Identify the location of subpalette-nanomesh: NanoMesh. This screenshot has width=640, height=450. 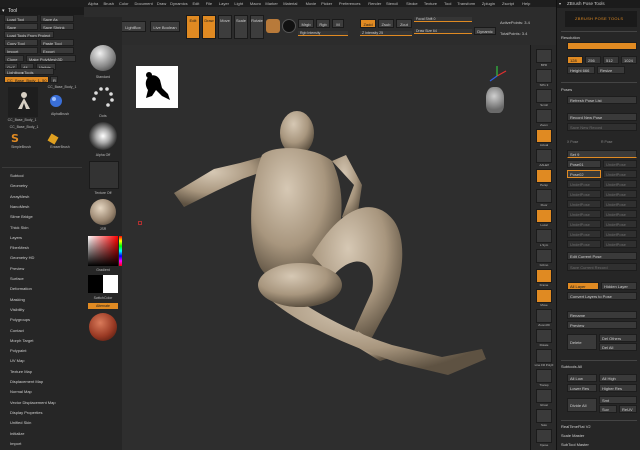
(19, 206).